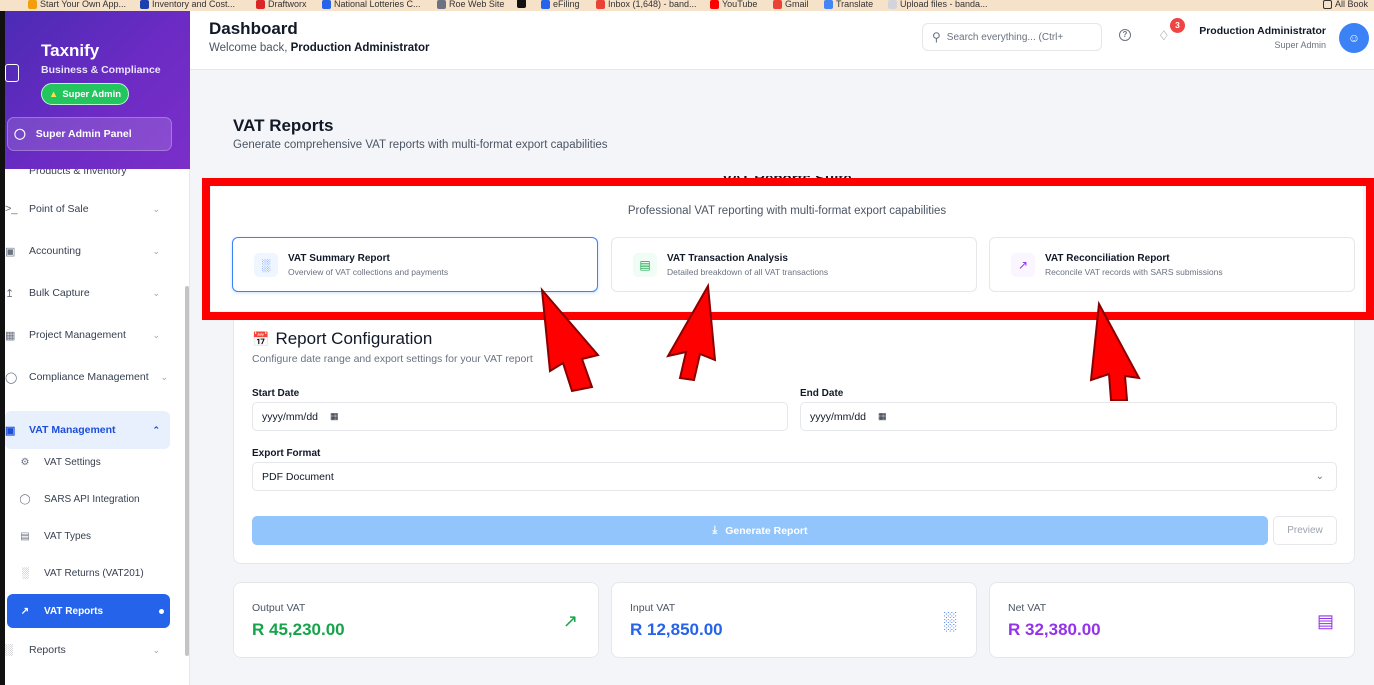  Describe the element at coordinates (93, 499) in the screenshot. I see `sidebar-subitem-sars-api: ◯ SARS API Integration` at that location.